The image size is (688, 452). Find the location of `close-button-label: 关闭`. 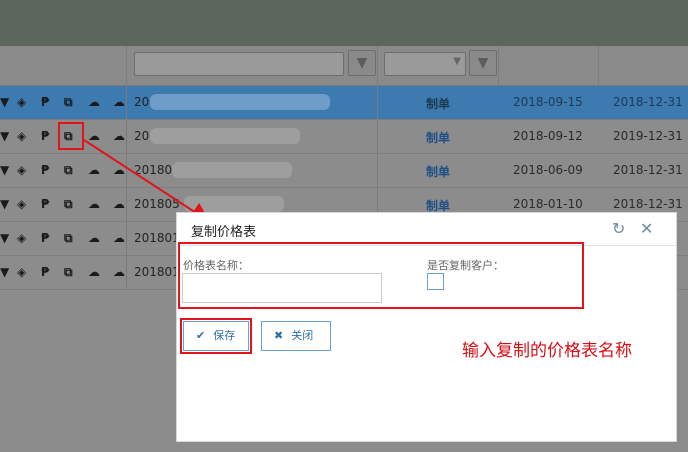

close-button-label: 关闭 is located at coordinates (302, 335).